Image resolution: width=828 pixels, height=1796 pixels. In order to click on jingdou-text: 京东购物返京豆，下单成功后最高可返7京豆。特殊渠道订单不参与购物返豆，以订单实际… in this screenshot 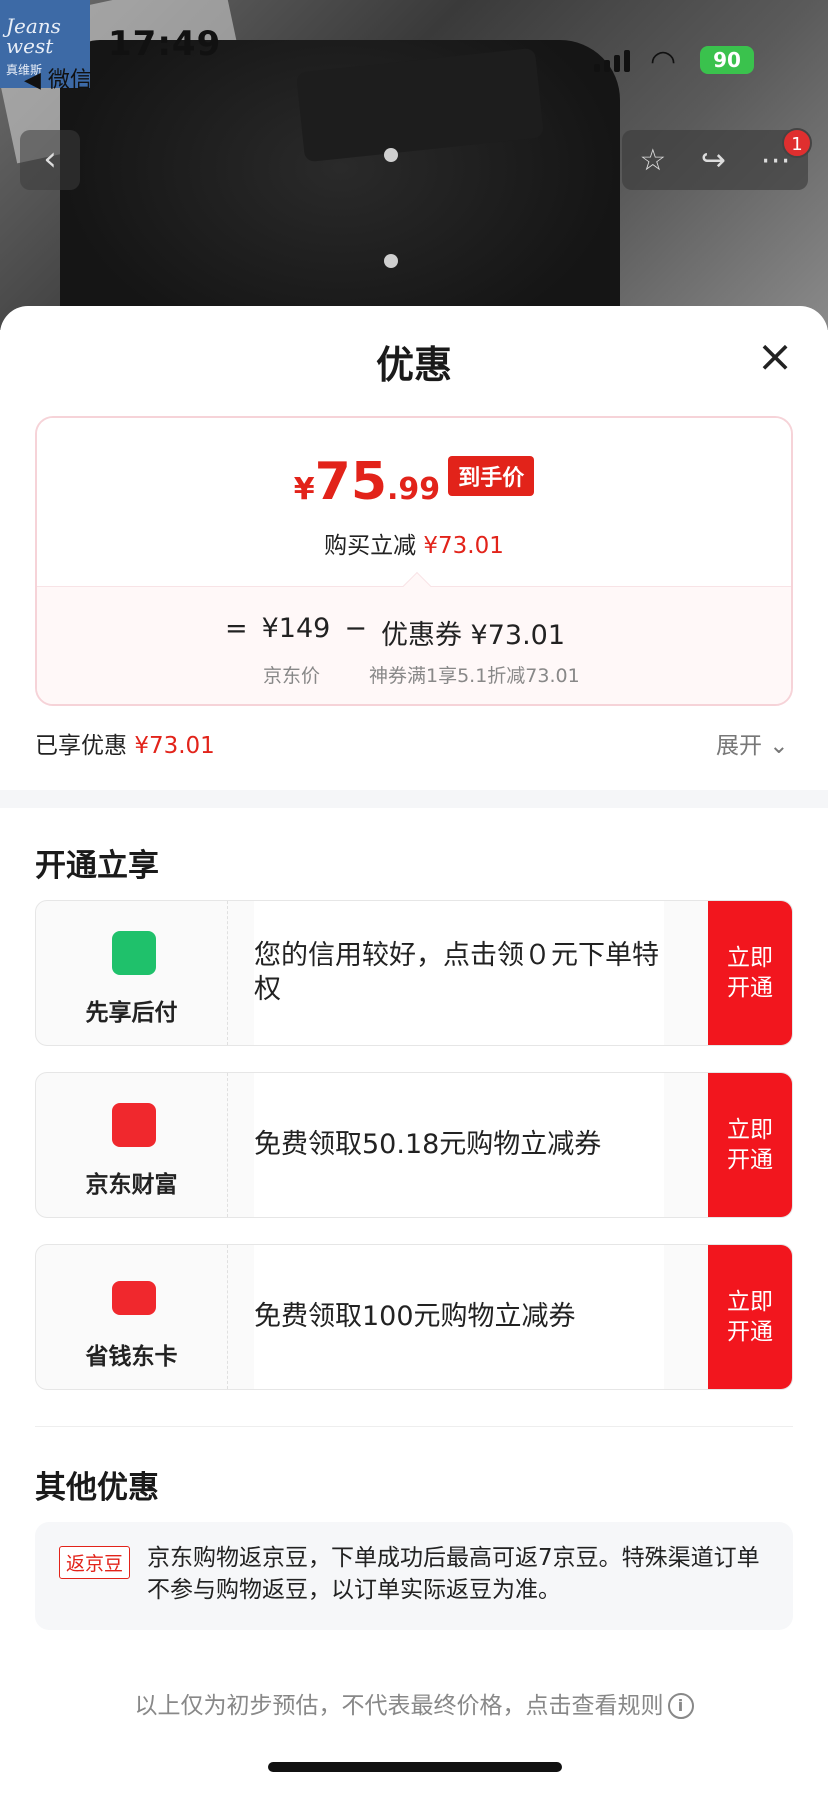, I will do `click(453, 1574)`.